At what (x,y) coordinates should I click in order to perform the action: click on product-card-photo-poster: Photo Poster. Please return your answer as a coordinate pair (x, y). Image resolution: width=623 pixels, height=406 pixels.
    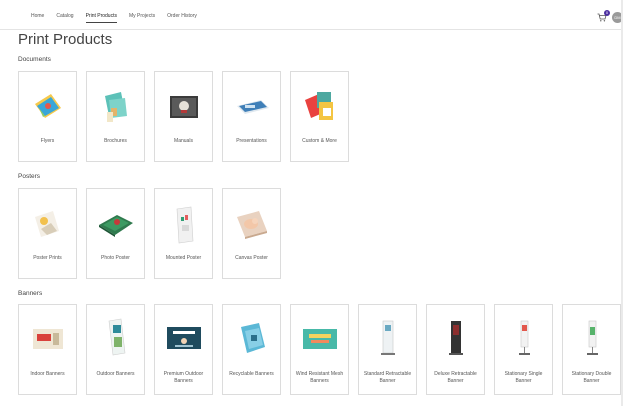
    Looking at the image, I should click on (115, 233).